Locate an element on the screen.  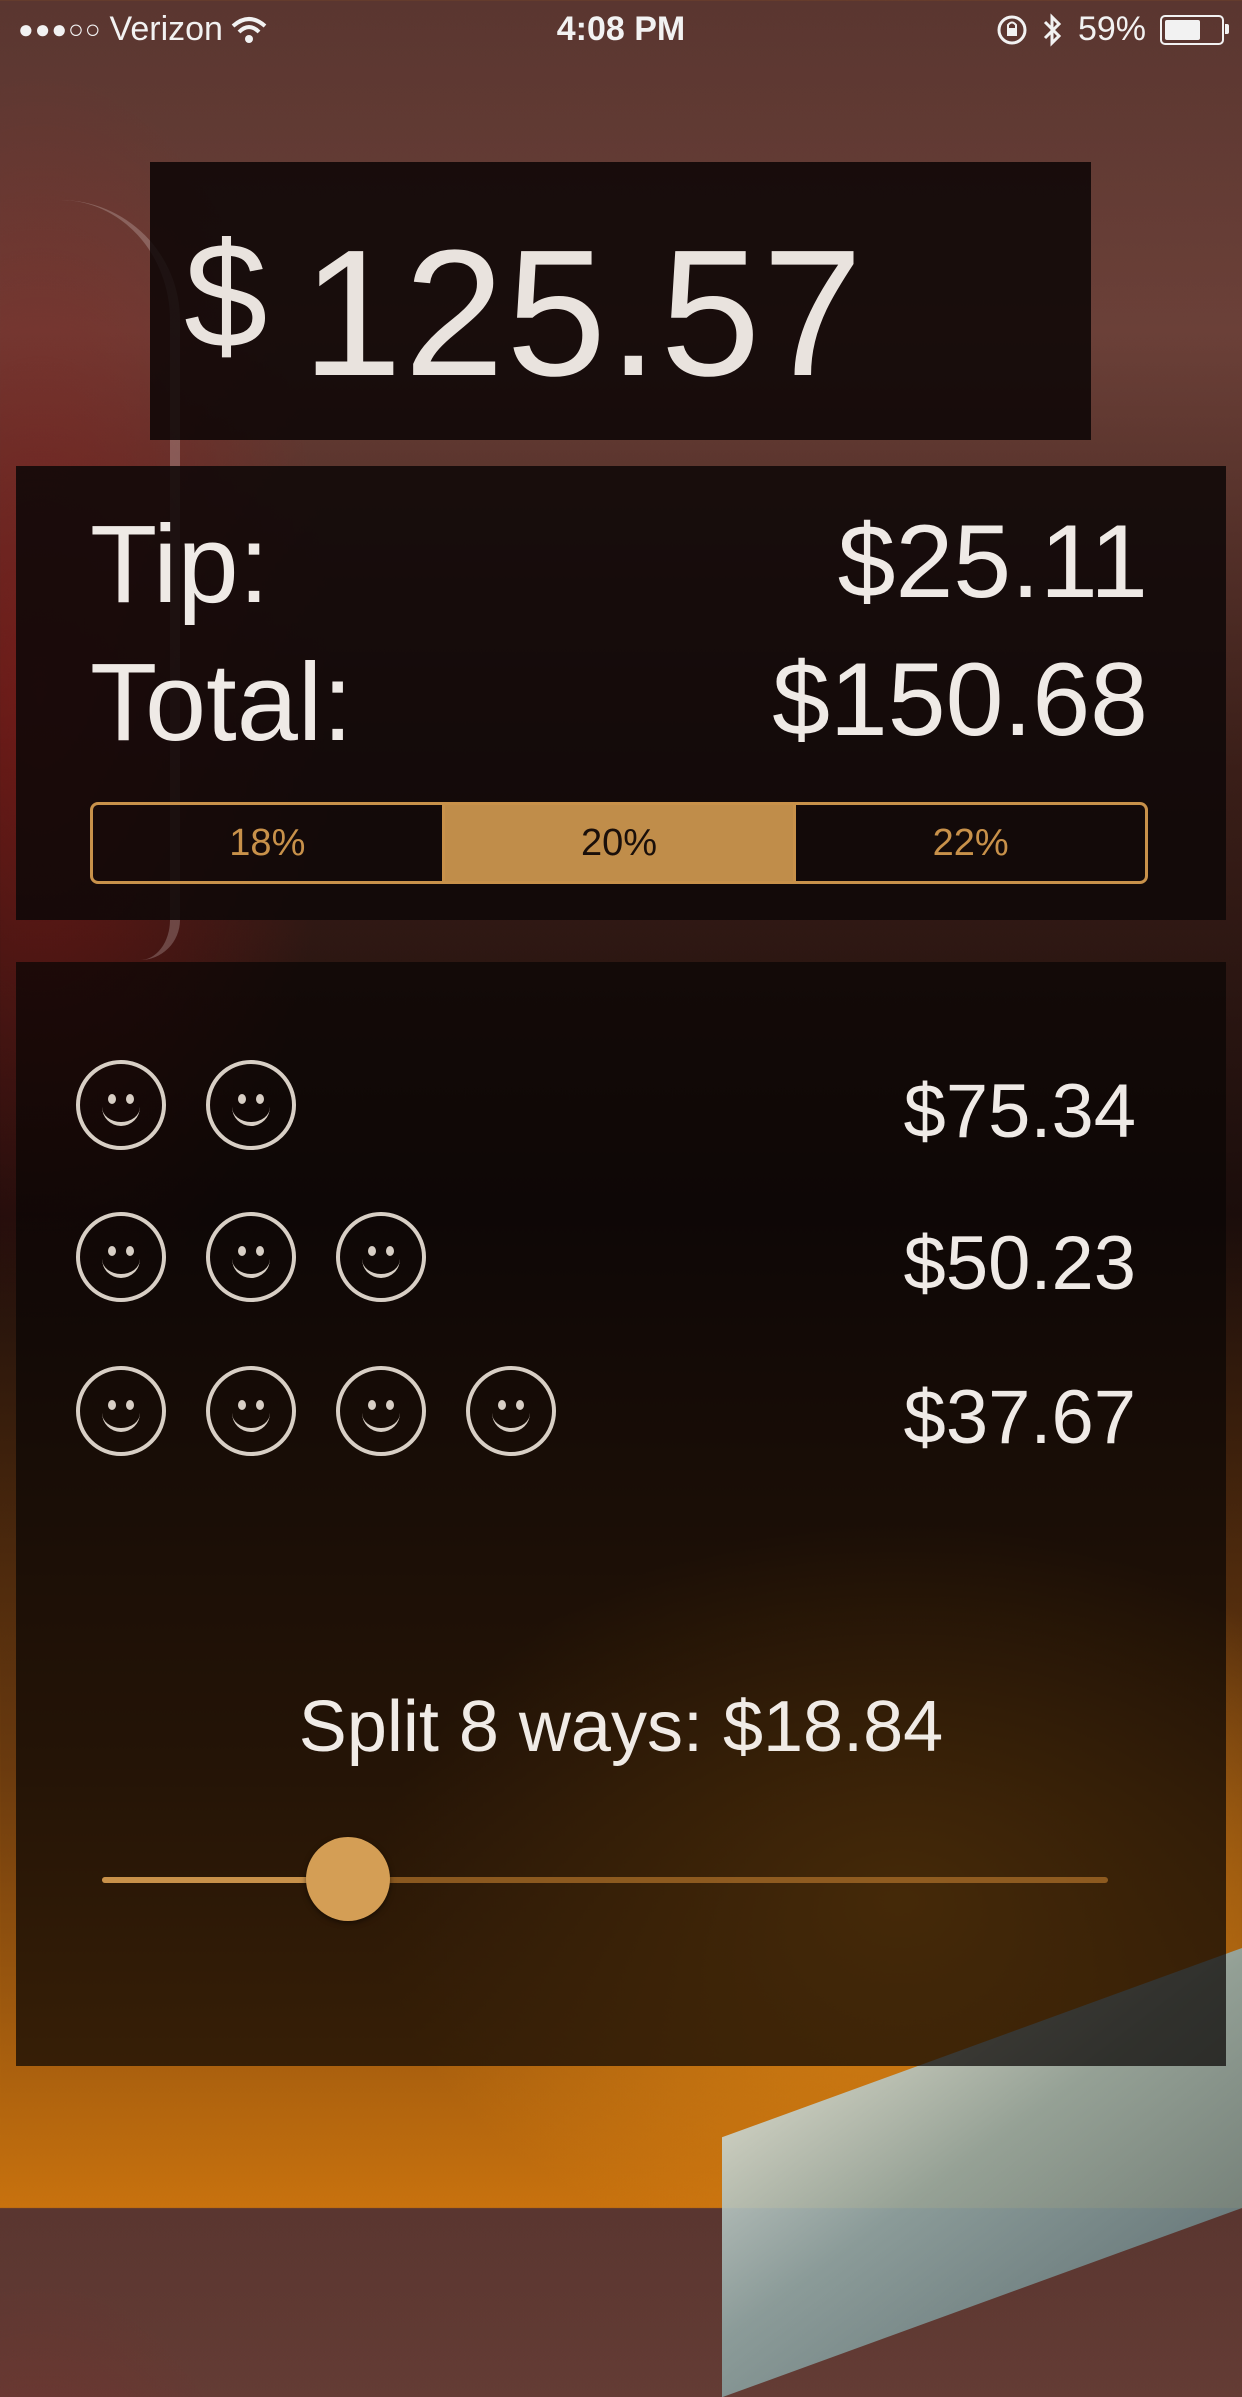
status-bar: ●●●○○ Verizon 4:08 PM 59% is located at coordinates (621, 30).